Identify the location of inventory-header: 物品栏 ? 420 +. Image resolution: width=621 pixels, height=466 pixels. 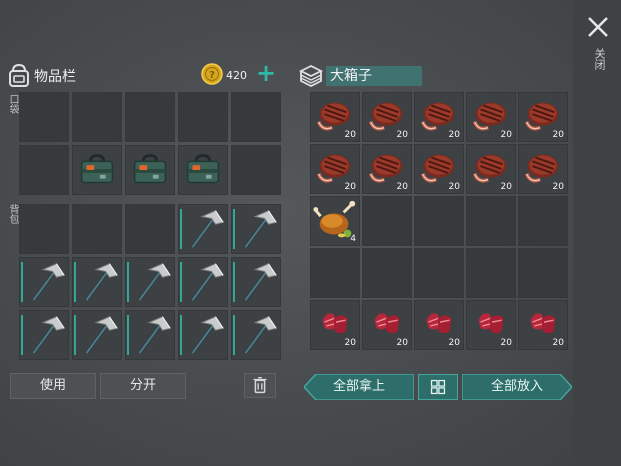
(142, 75).